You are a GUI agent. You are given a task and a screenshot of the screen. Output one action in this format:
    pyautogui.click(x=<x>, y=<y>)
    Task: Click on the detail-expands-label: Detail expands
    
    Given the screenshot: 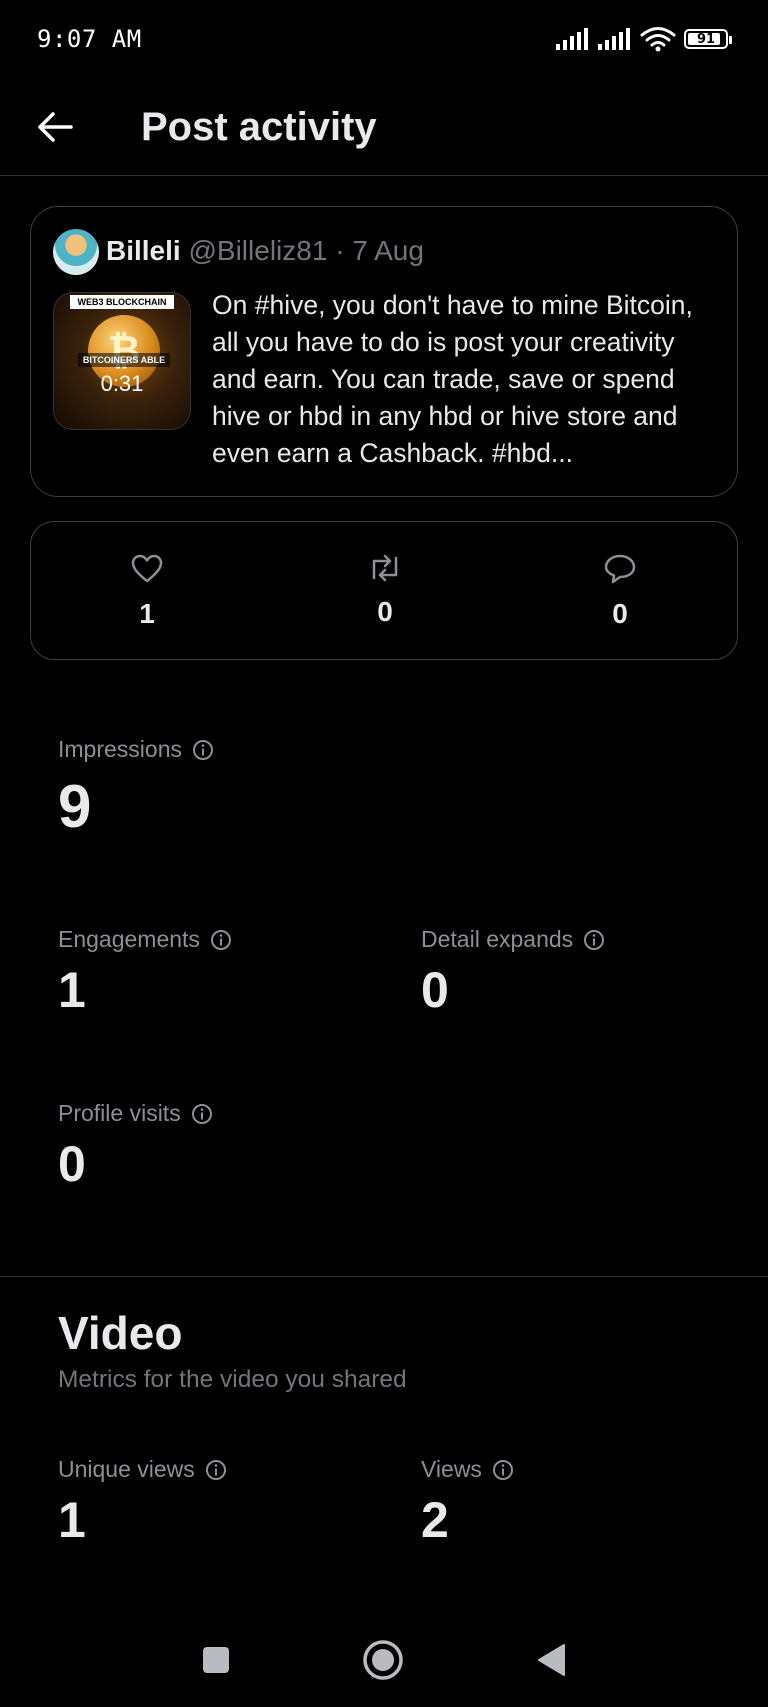 What is the action you would take?
    pyautogui.click(x=497, y=939)
    